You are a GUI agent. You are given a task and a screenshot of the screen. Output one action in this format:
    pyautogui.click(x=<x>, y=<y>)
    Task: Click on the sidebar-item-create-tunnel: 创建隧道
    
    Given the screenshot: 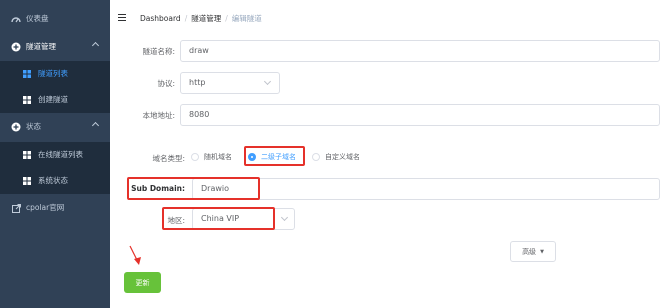 What is the action you would take?
    pyautogui.click(x=55, y=100)
    